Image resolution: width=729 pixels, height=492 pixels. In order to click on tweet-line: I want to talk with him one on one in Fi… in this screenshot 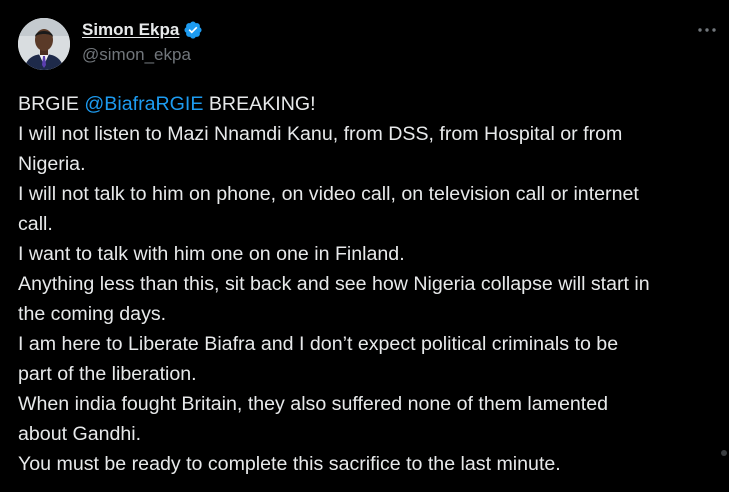, I will do `click(211, 254)`.